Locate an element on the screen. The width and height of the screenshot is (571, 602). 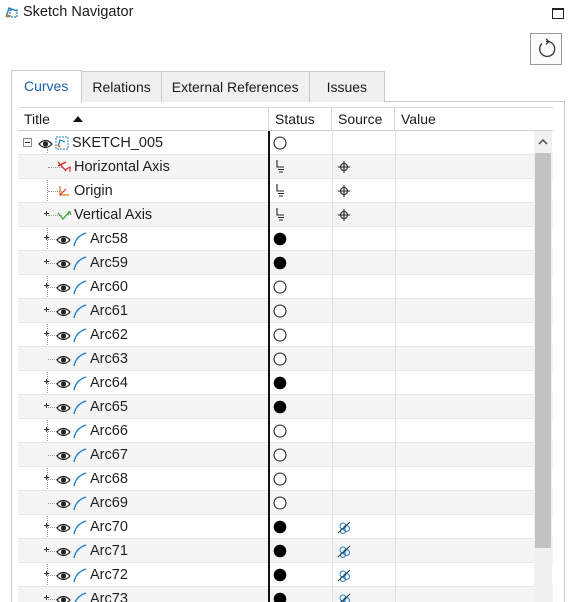
title-bar: Sketch Navigator is located at coordinates (285, 14).